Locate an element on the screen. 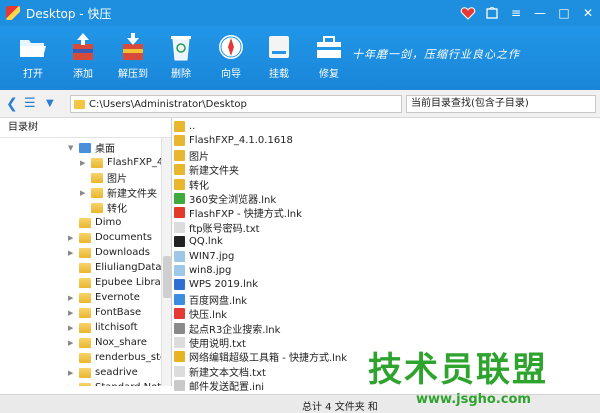 This screenshot has width=600, height=413. extract-to-button: 解压到 is located at coordinates (133, 56).